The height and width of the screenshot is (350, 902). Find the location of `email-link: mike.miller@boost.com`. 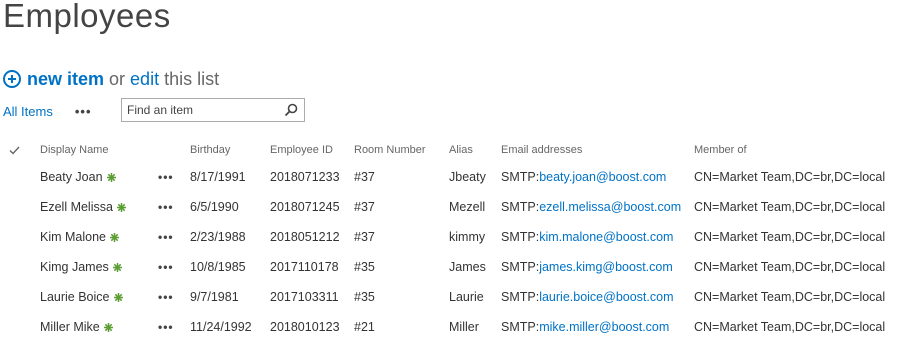

email-link: mike.miller@boost.com is located at coordinates (604, 327).